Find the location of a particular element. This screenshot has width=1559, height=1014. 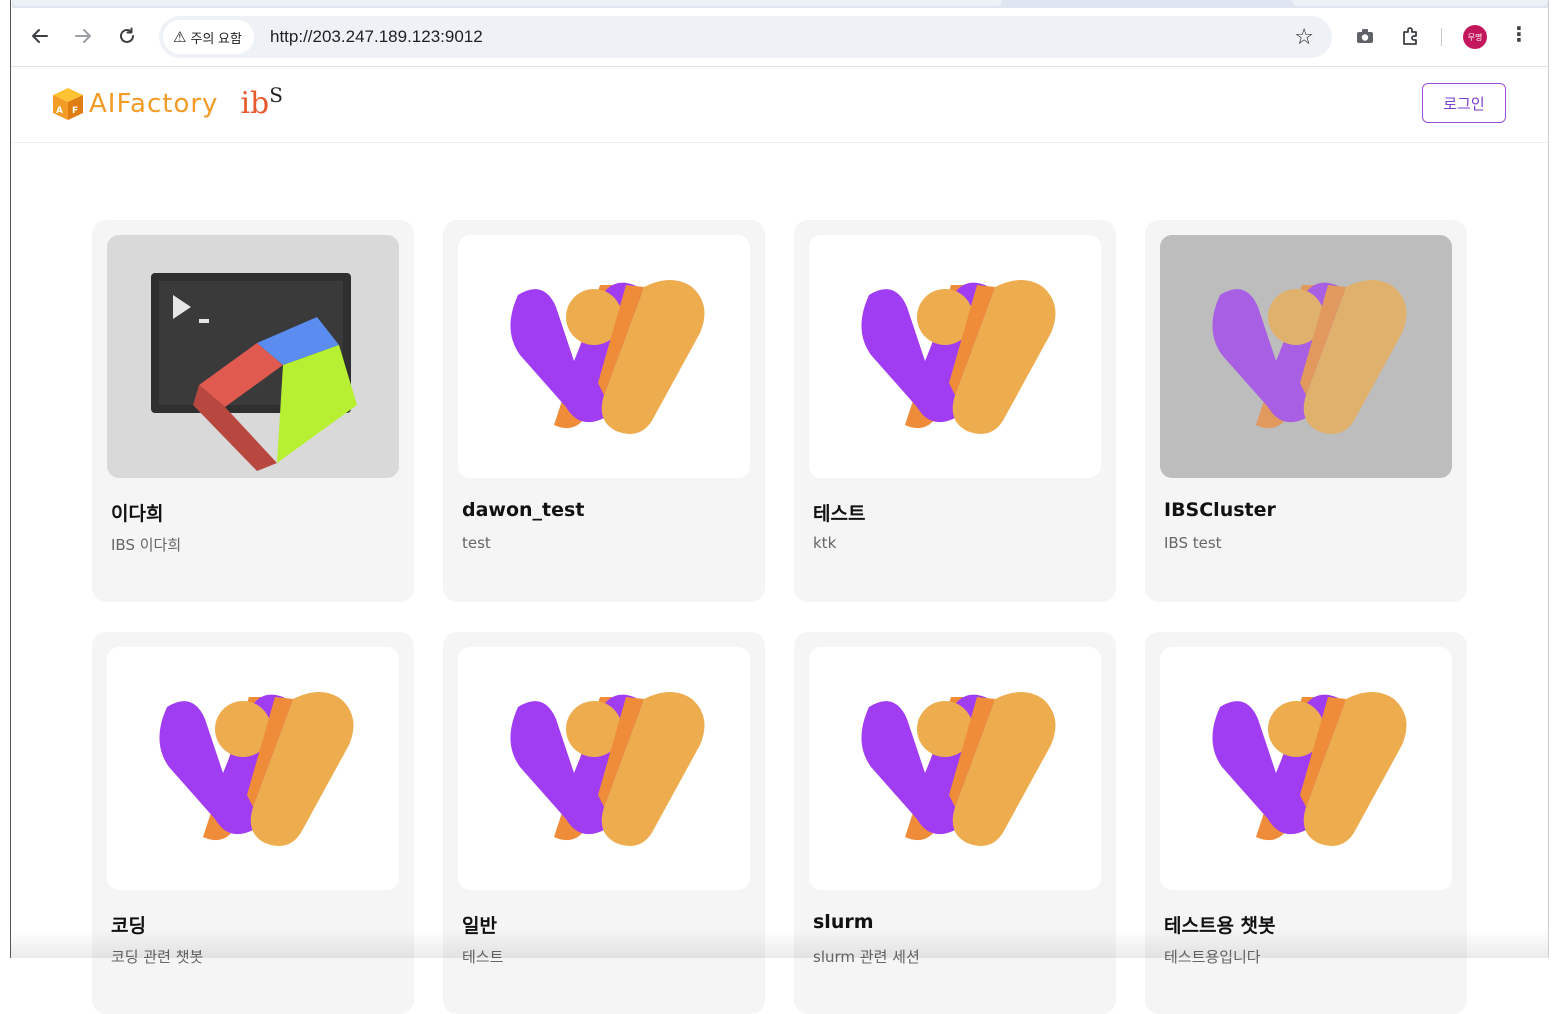

card-description: 테스트용입니다 is located at coordinates (1212, 957).